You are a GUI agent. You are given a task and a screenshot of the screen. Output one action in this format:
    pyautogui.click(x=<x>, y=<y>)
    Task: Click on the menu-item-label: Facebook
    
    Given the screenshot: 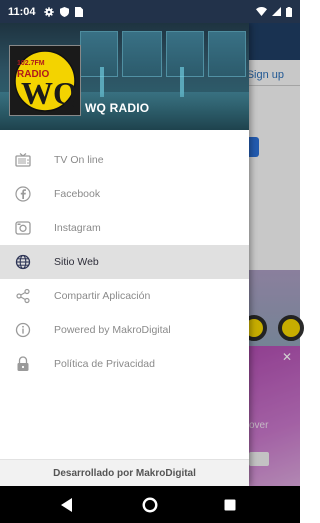 What is the action you would take?
    pyautogui.click(x=77, y=194)
    